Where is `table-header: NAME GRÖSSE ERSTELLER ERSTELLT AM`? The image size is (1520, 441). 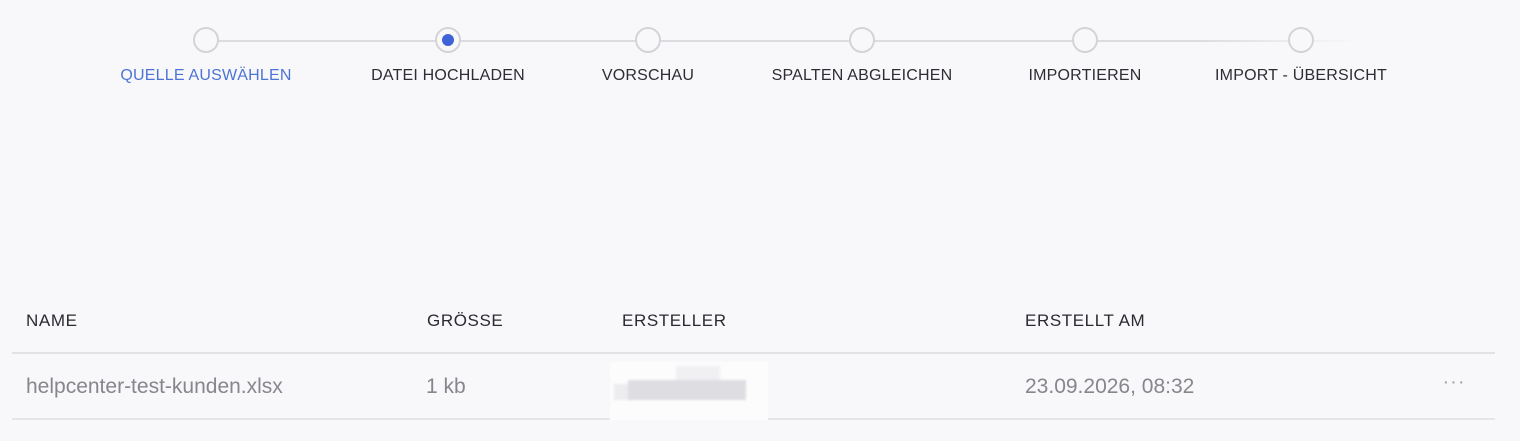
table-header: NAME GRÖSSE ERSTELLER ERSTELLT AM is located at coordinates (753, 327).